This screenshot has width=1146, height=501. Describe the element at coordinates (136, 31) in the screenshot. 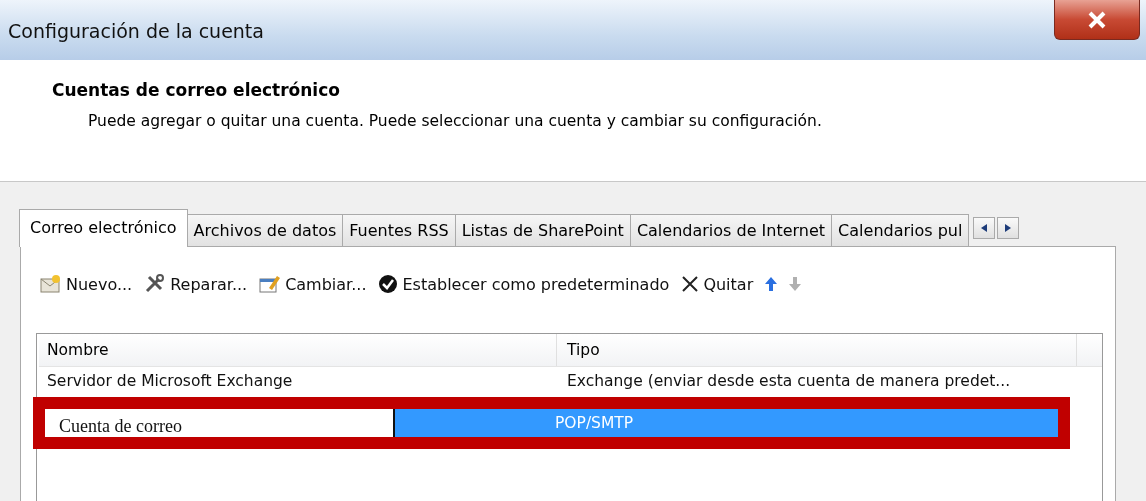

I see `window-title: Configuración de la cuenta` at that location.